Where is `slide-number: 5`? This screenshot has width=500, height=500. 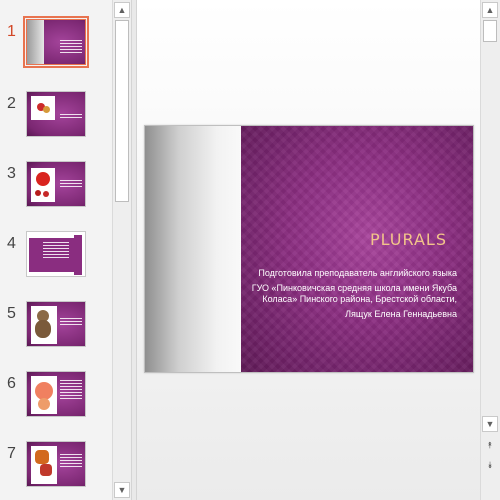 slide-number: 5 is located at coordinates (11, 313).